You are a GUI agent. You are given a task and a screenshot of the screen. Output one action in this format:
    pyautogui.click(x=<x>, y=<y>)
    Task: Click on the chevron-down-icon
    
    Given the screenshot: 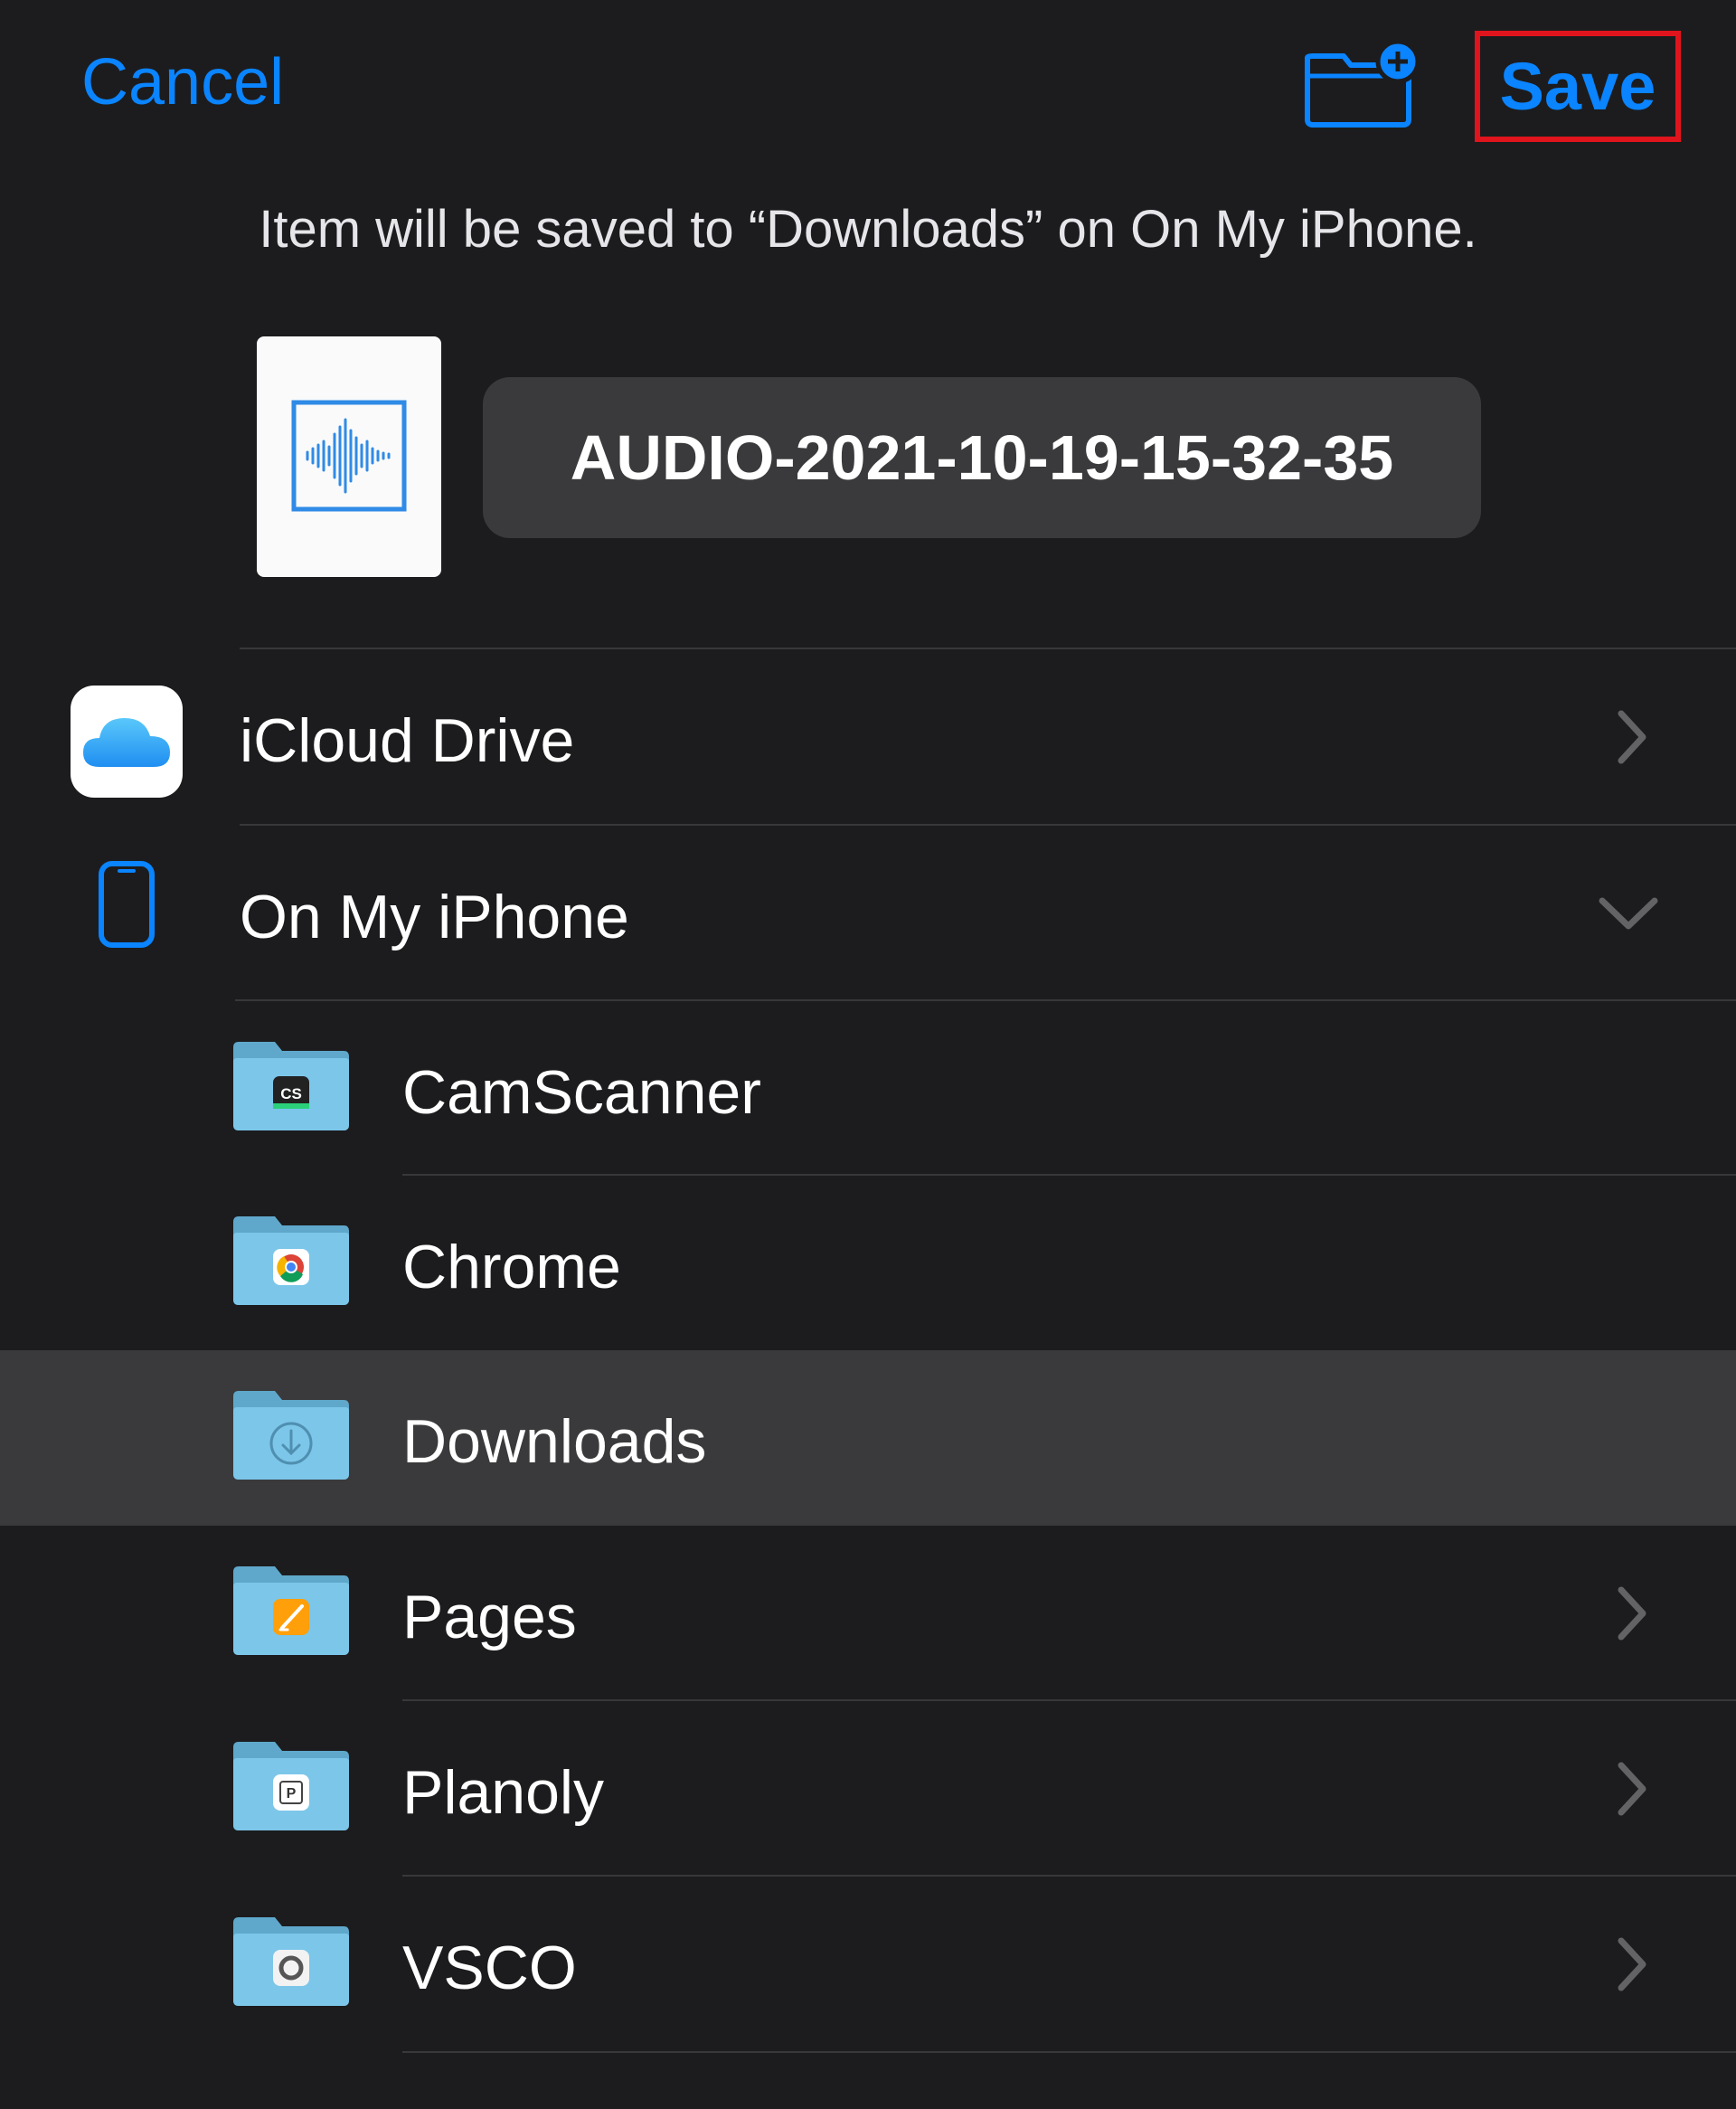 What is the action you would take?
    pyautogui.click(x=1629, y=914)
    